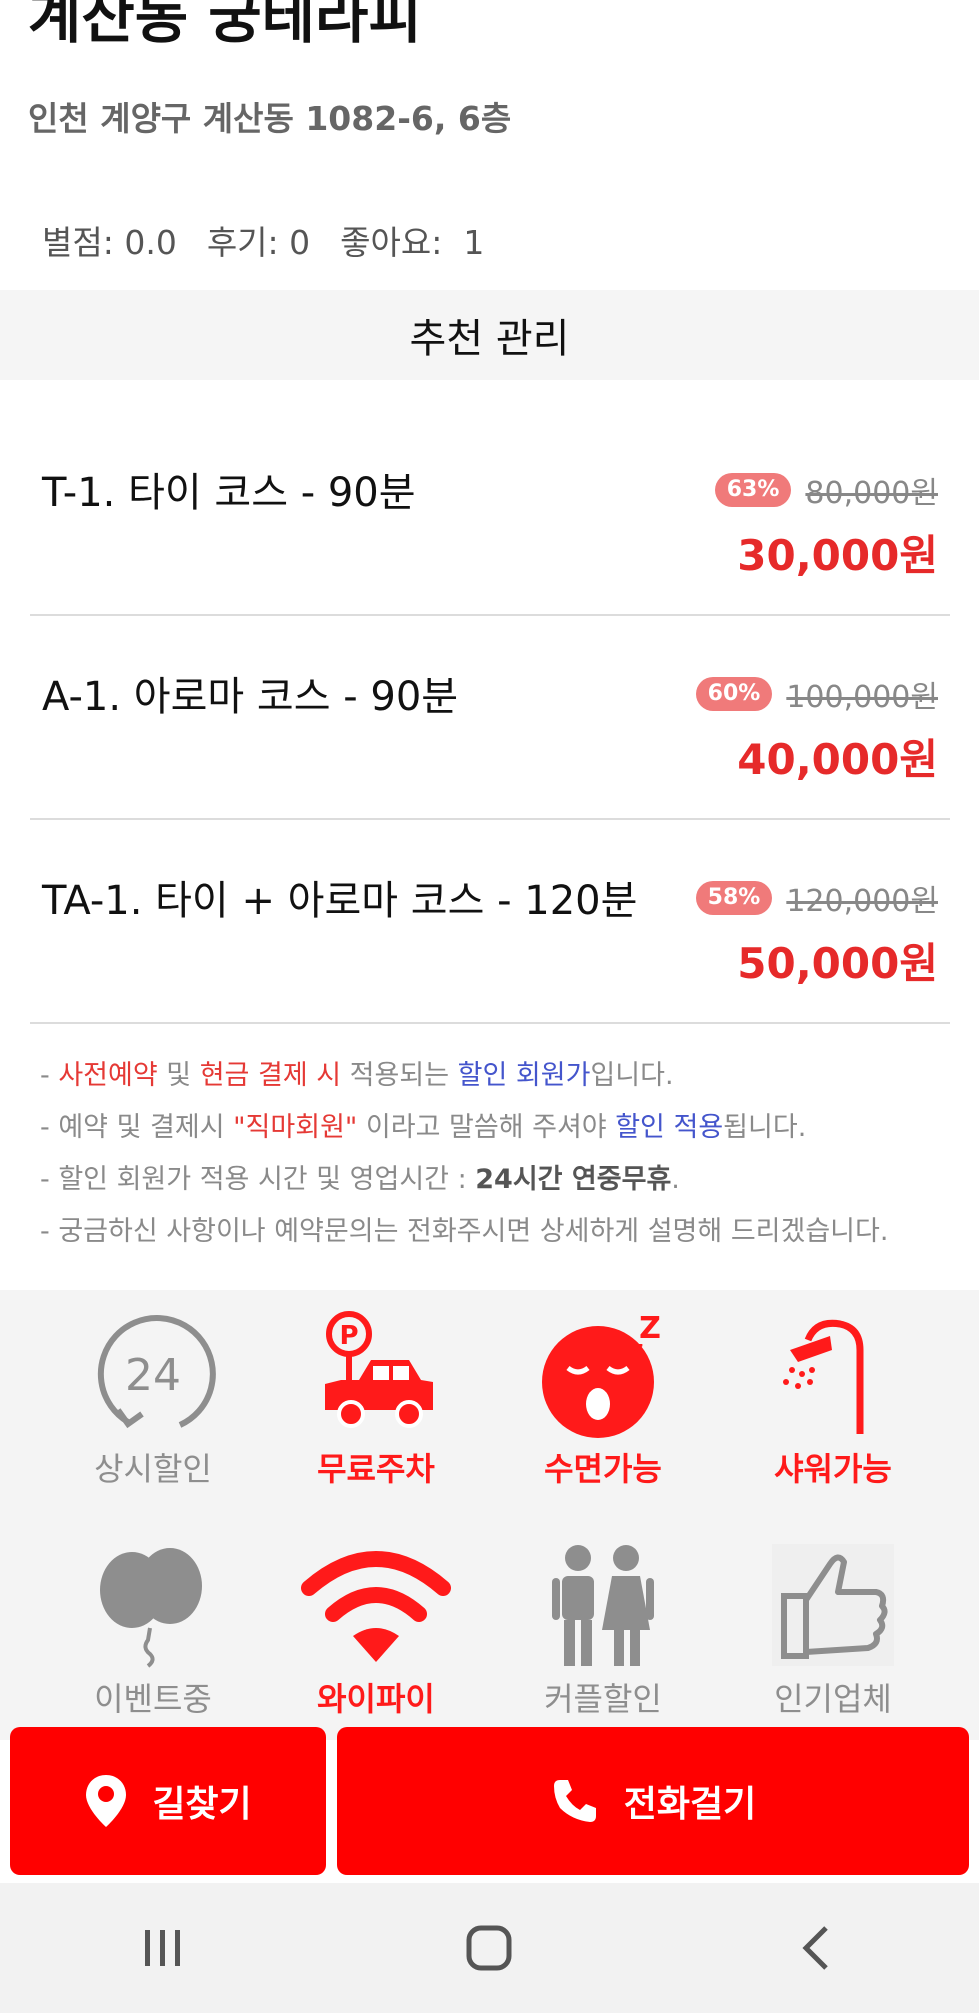 The width and height of the screenshot is (979, 2013). What do you see at coordinates (871, 493) in the screenshot?
I see `original-price: 80,000원` at bounding box center [871, 493].